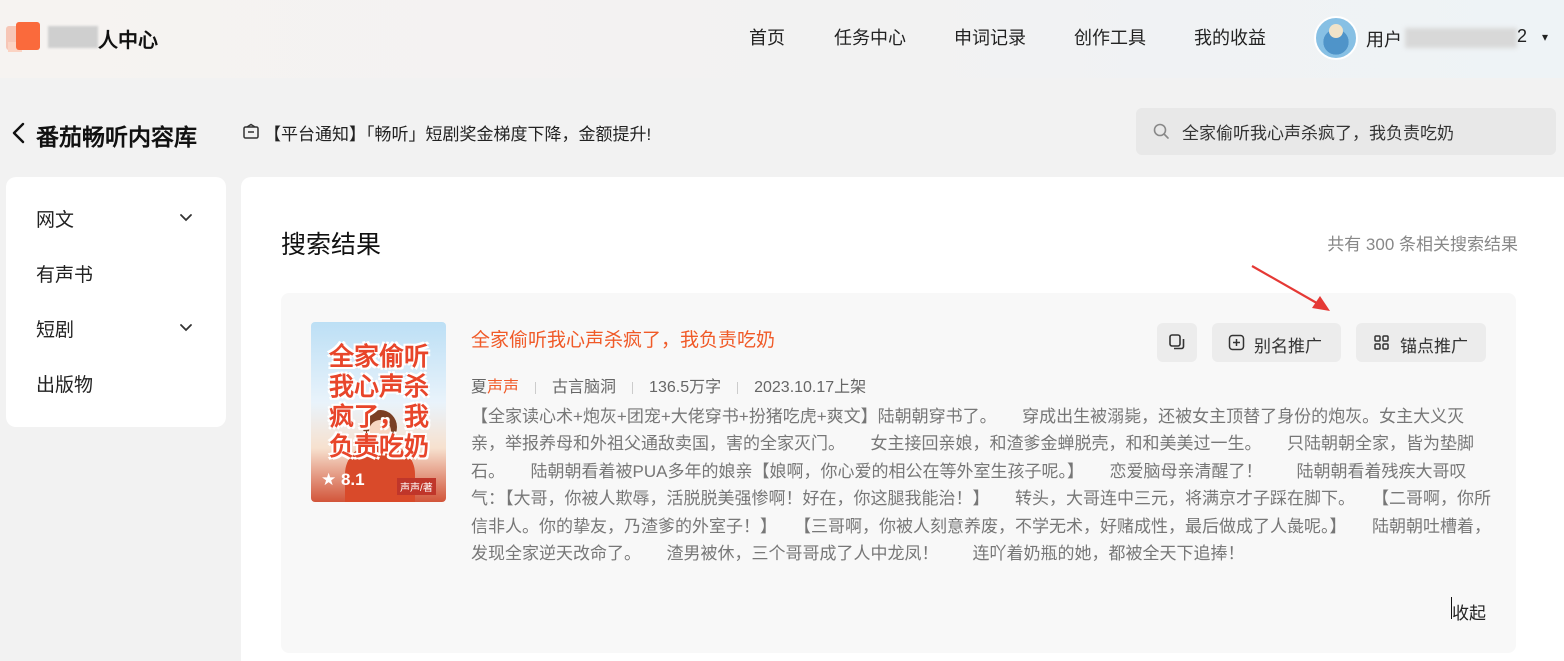 This screenshot has width=1564, height=661. Describe the element at coordinates (352, 479) in the screenshot. I see `rating-value: 8.1` at that location.